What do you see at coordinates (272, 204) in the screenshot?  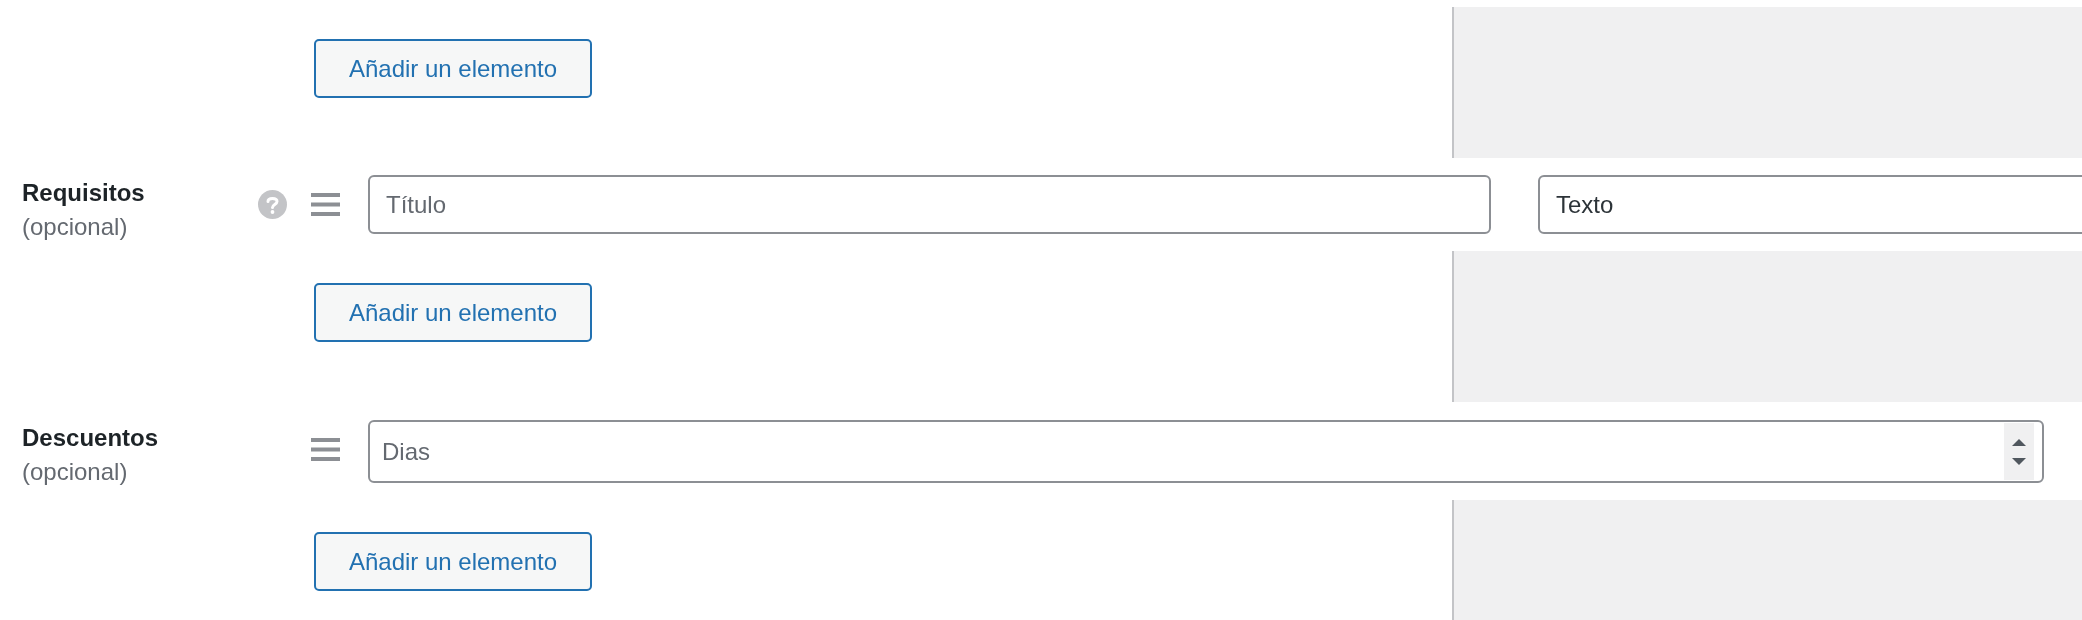 I see `help-icon` at bounding box center [272, 204].